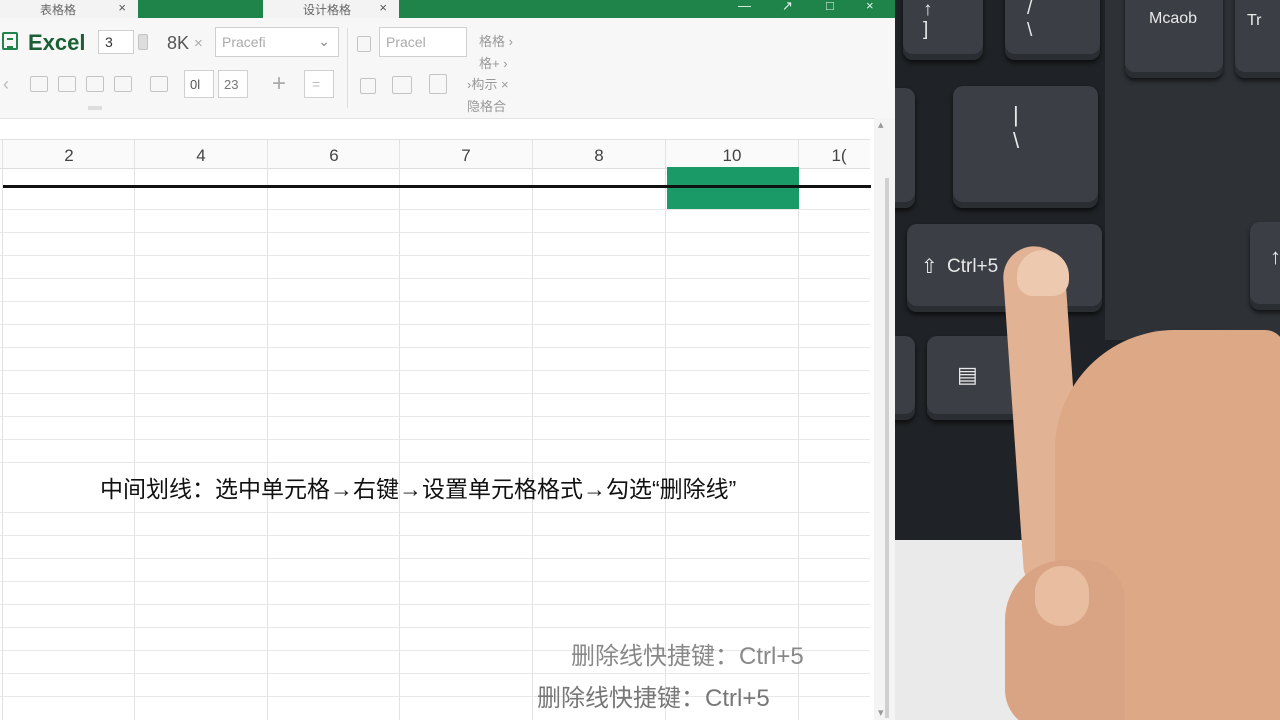  Describe the element at coordinates (1025, 147) in the screenshot. I see `pipe-key: | \` at that location.